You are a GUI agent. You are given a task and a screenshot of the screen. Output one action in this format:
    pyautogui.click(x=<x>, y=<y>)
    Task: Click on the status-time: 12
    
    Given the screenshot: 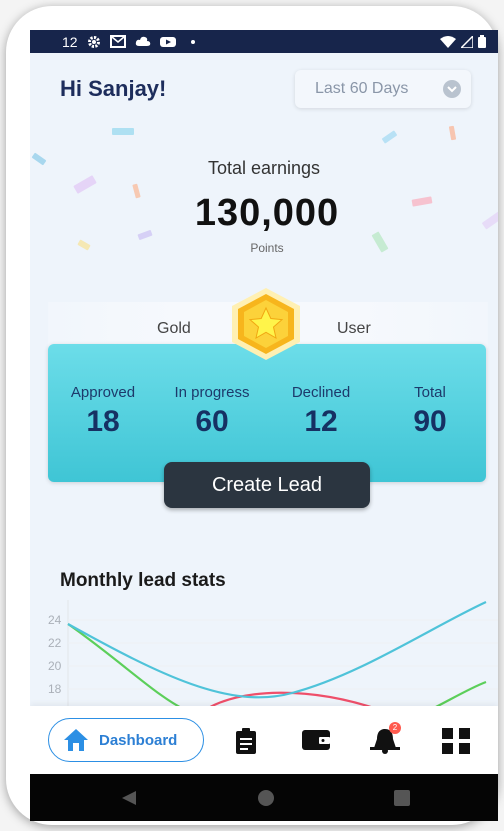 What is the action you would take?
    pyautogui.click(x=70, y=41)
    